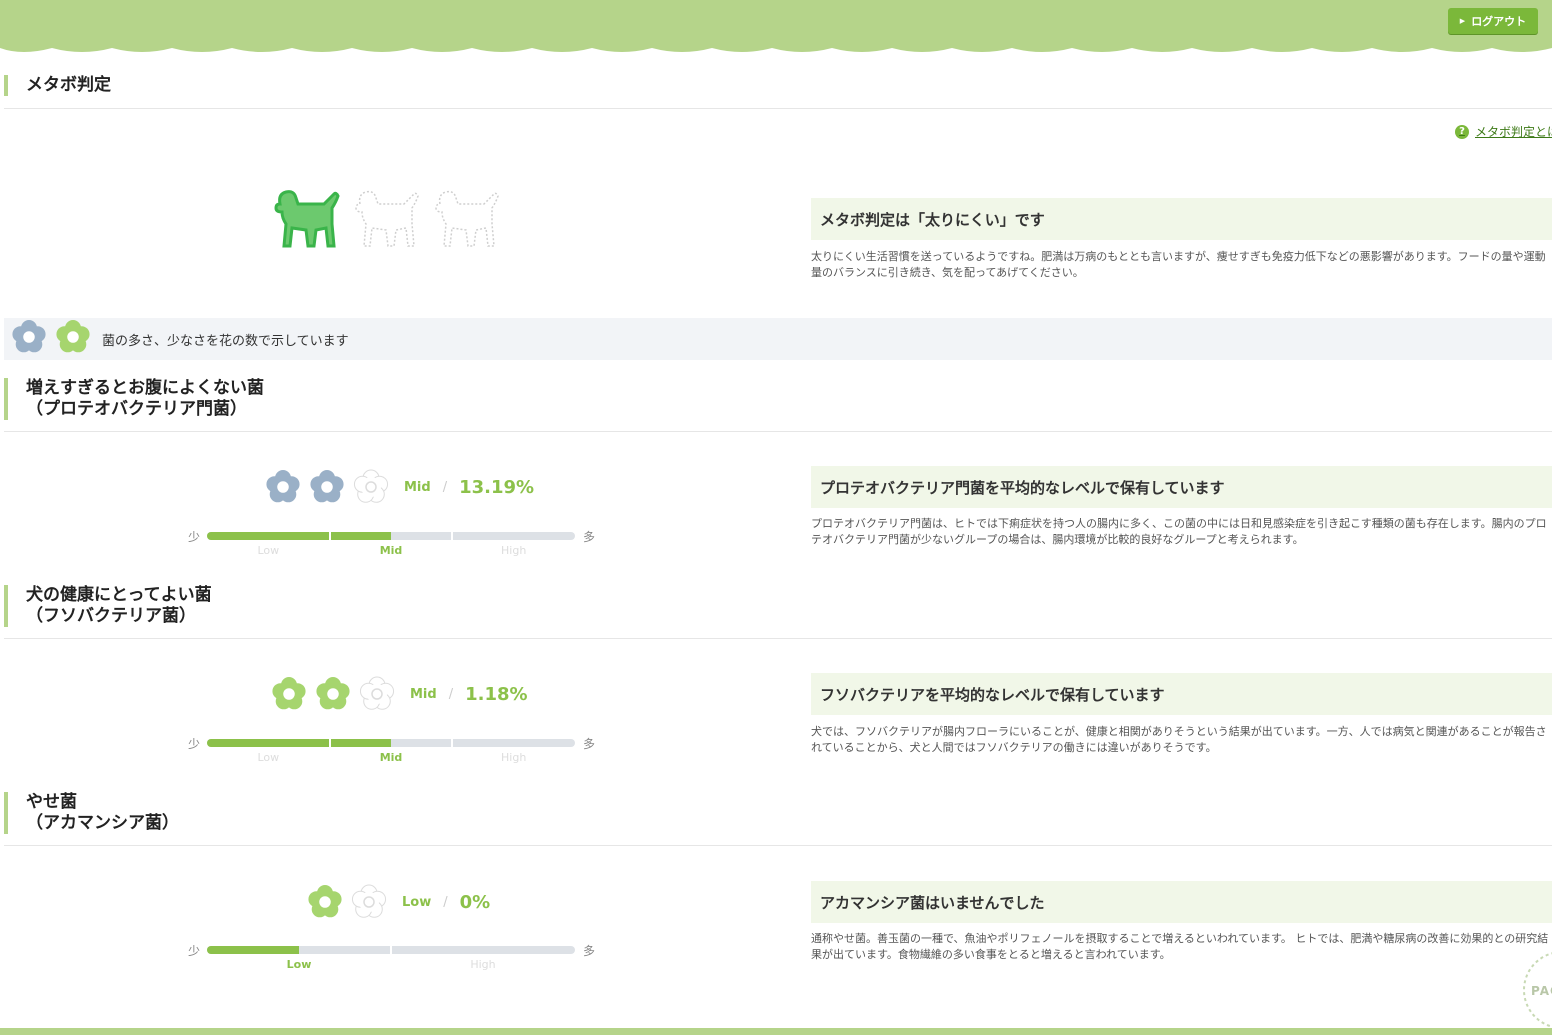  Describe the element at coordinates (1181, 902) in the screenshot. I see `akkermansia-verdict: アカマンシア菌はいませんでした` at that location.